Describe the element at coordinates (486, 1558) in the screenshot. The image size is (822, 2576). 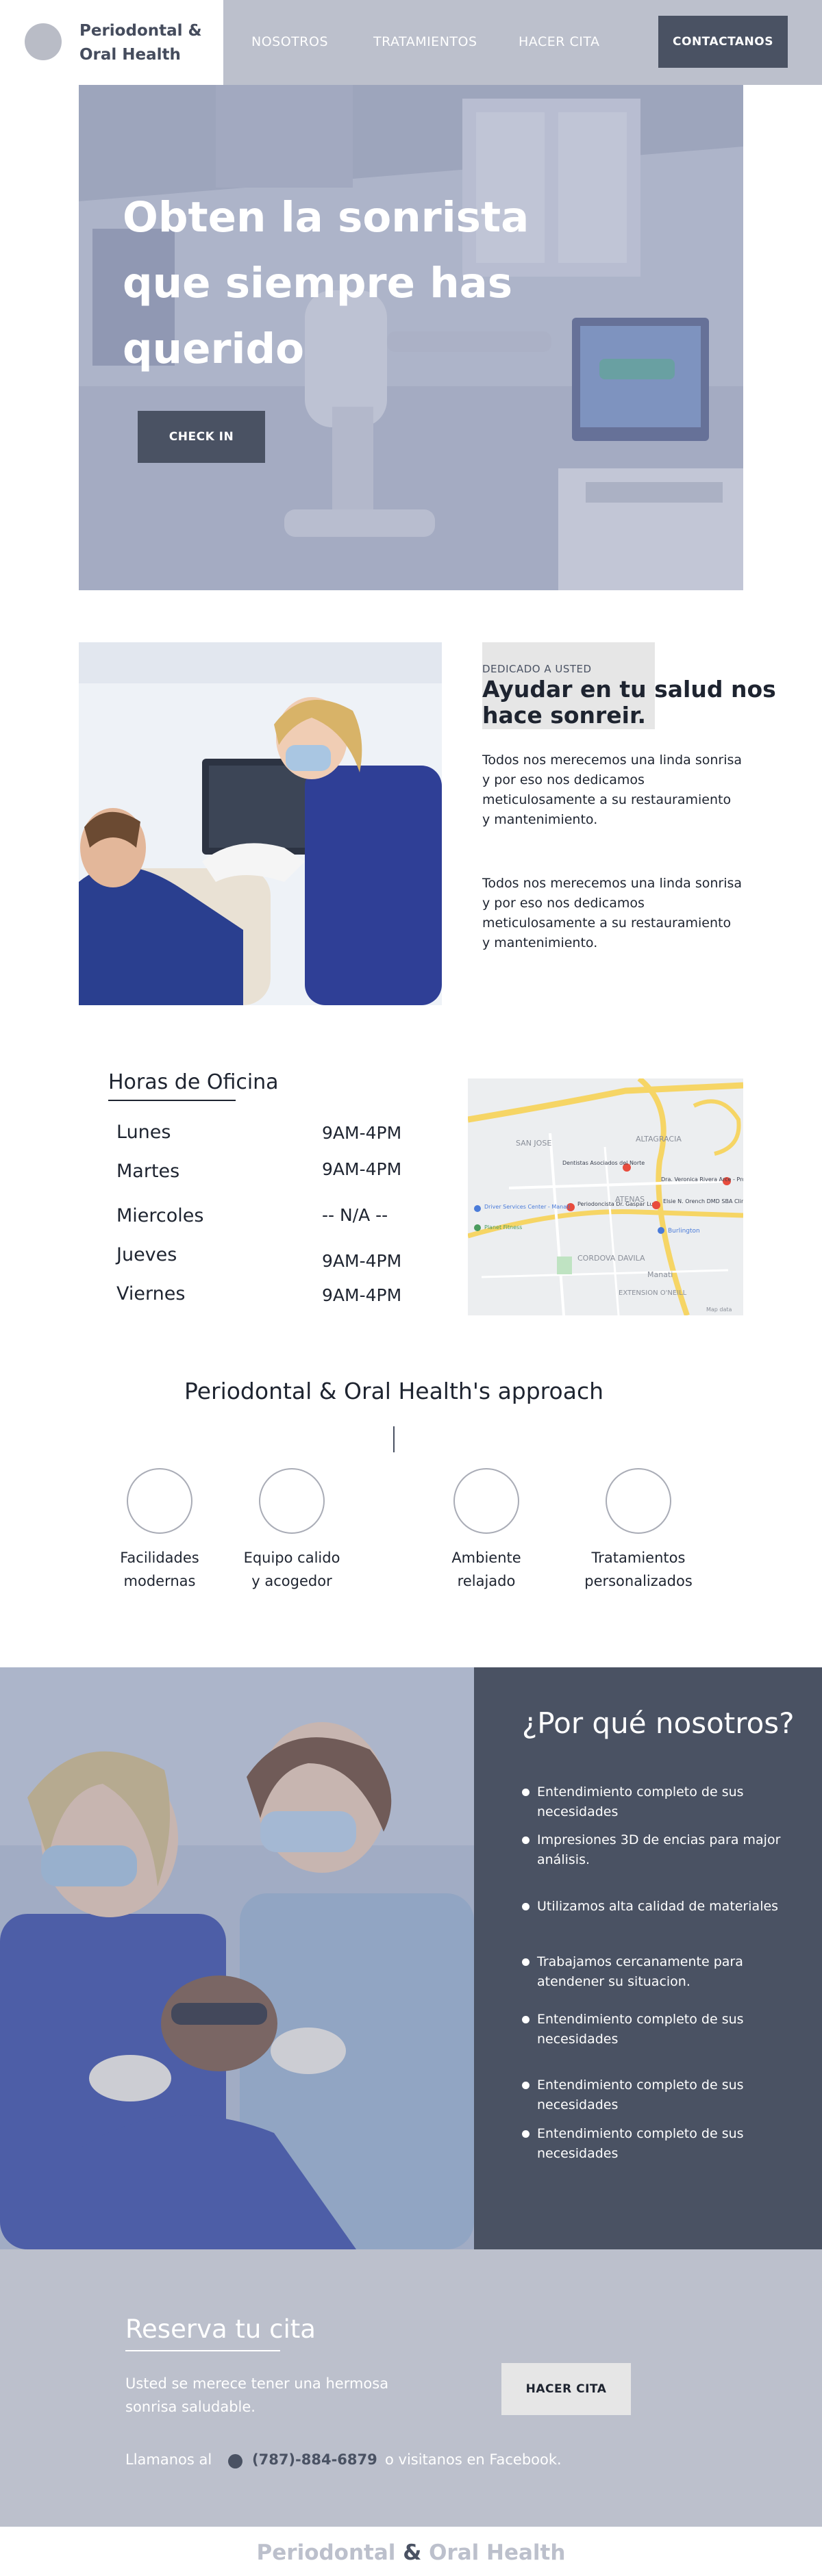
I see `feature-label-ambience-line1: Ambiente` at that location.